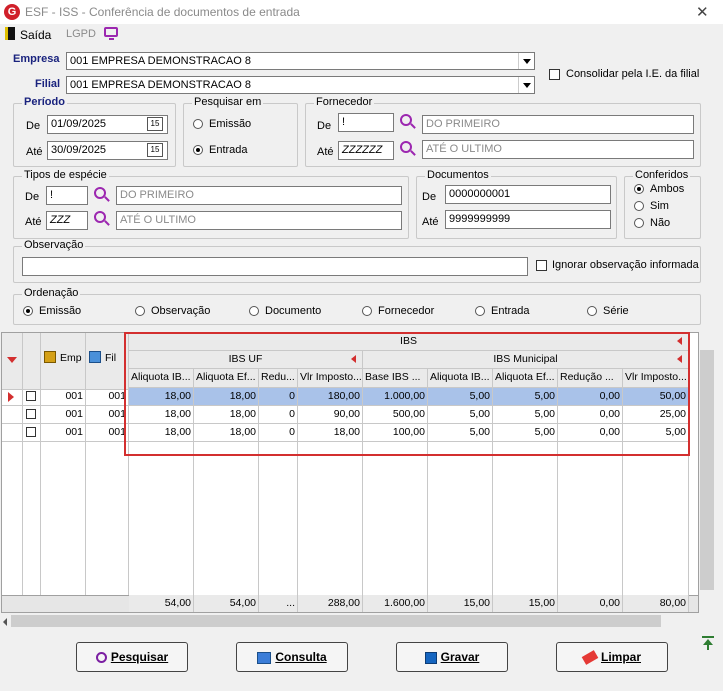  What do you see at coordinates (366, 122) in the screenshot?
I see `fornecedor-de-code: !` at bounding box center [366, 122].